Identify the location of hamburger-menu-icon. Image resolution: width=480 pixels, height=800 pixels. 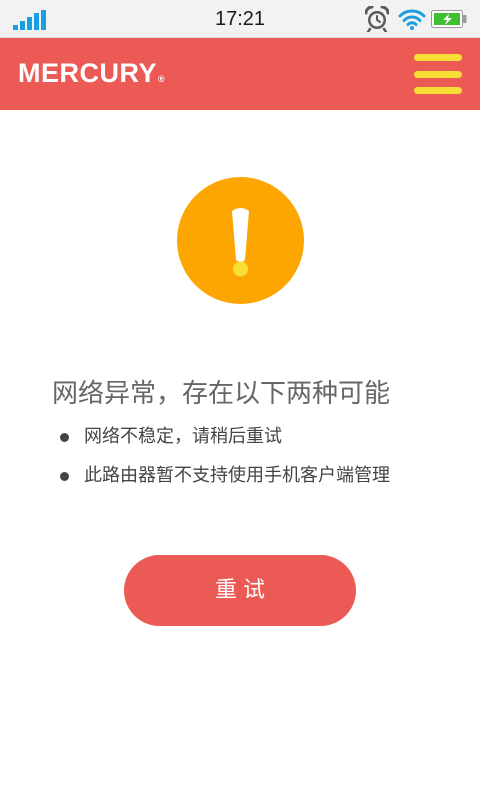
(438, 74).